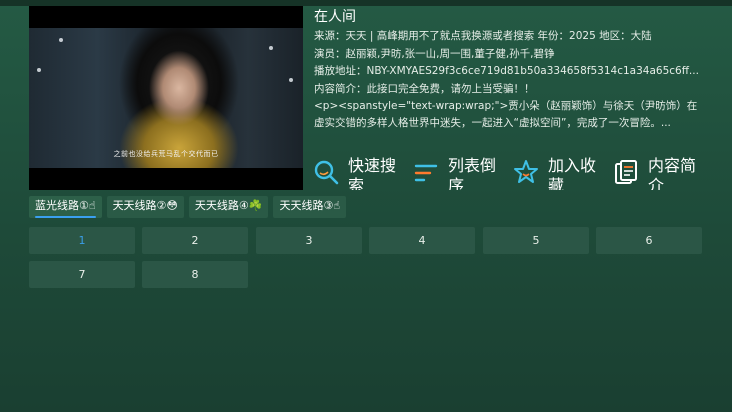  What do you see at coordinates (526, 171) in the screenshot?
I see `star-icon` at bounding box center [526, 171].